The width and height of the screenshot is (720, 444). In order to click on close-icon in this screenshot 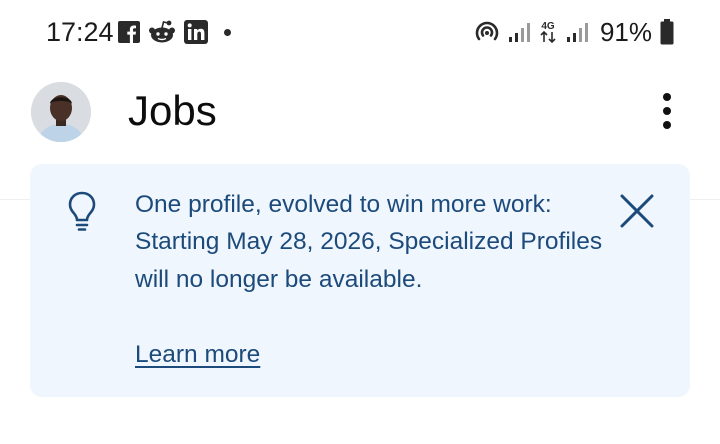, I will do `click(637, 211)`.